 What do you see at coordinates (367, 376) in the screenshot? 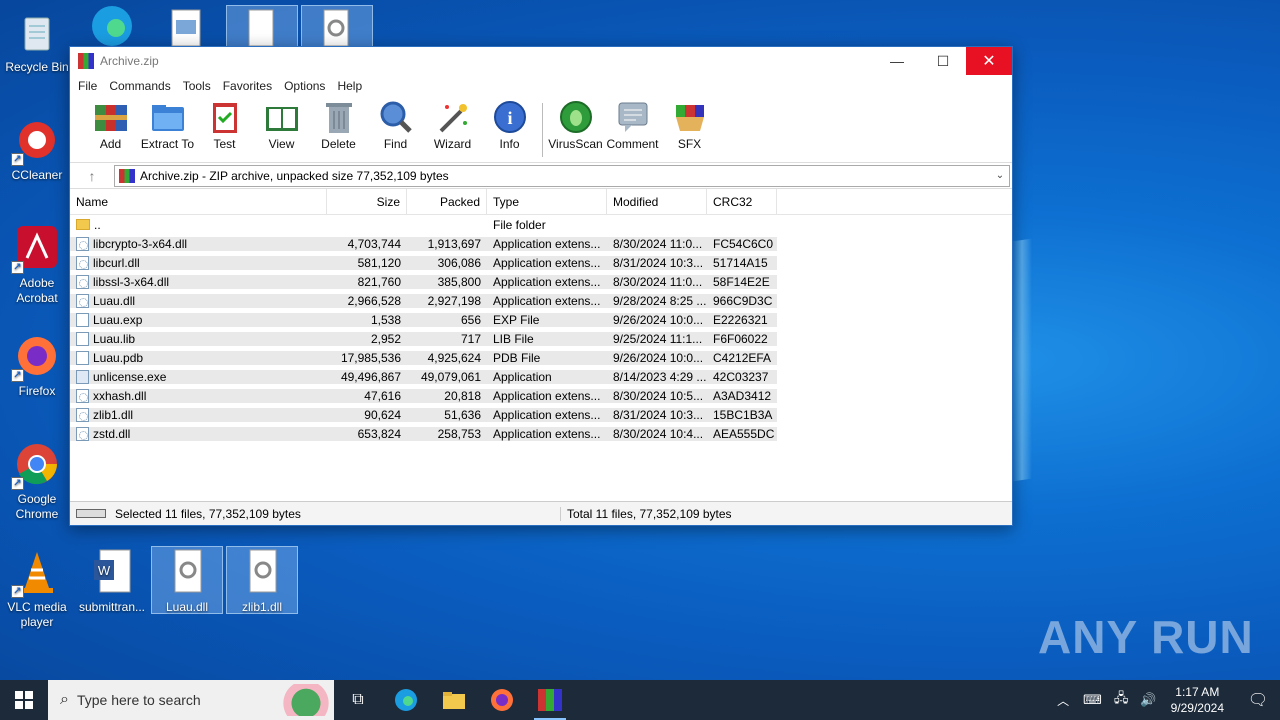
I see `file-size: 49,496,867` at bounding box center [367, 376].